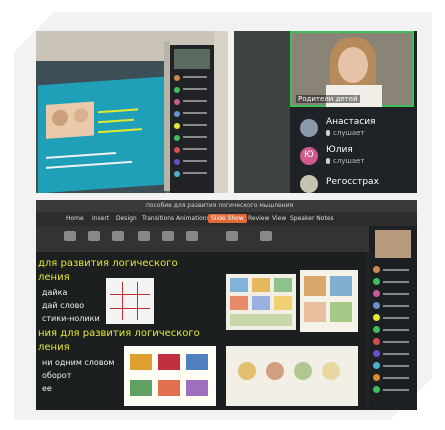 This screenshot has height=430, width=445. I want to click on avatar-initials: Ю, so click(309, 155).